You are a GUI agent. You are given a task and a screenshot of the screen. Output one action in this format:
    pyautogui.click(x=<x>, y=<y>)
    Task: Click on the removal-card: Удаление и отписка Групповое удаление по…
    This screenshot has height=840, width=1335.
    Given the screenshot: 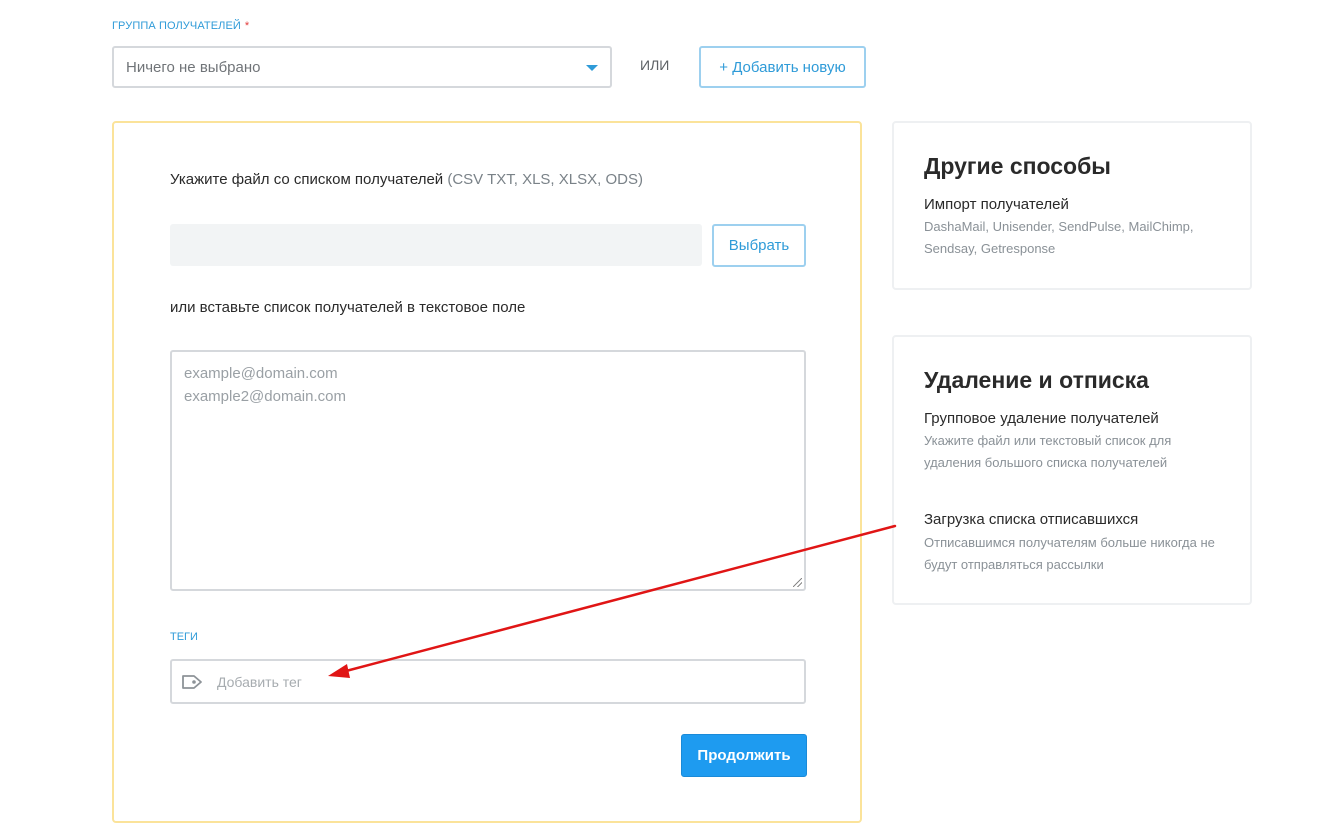 What is the action you would take?
    pyautogui.click(x=1072, y=470)
    